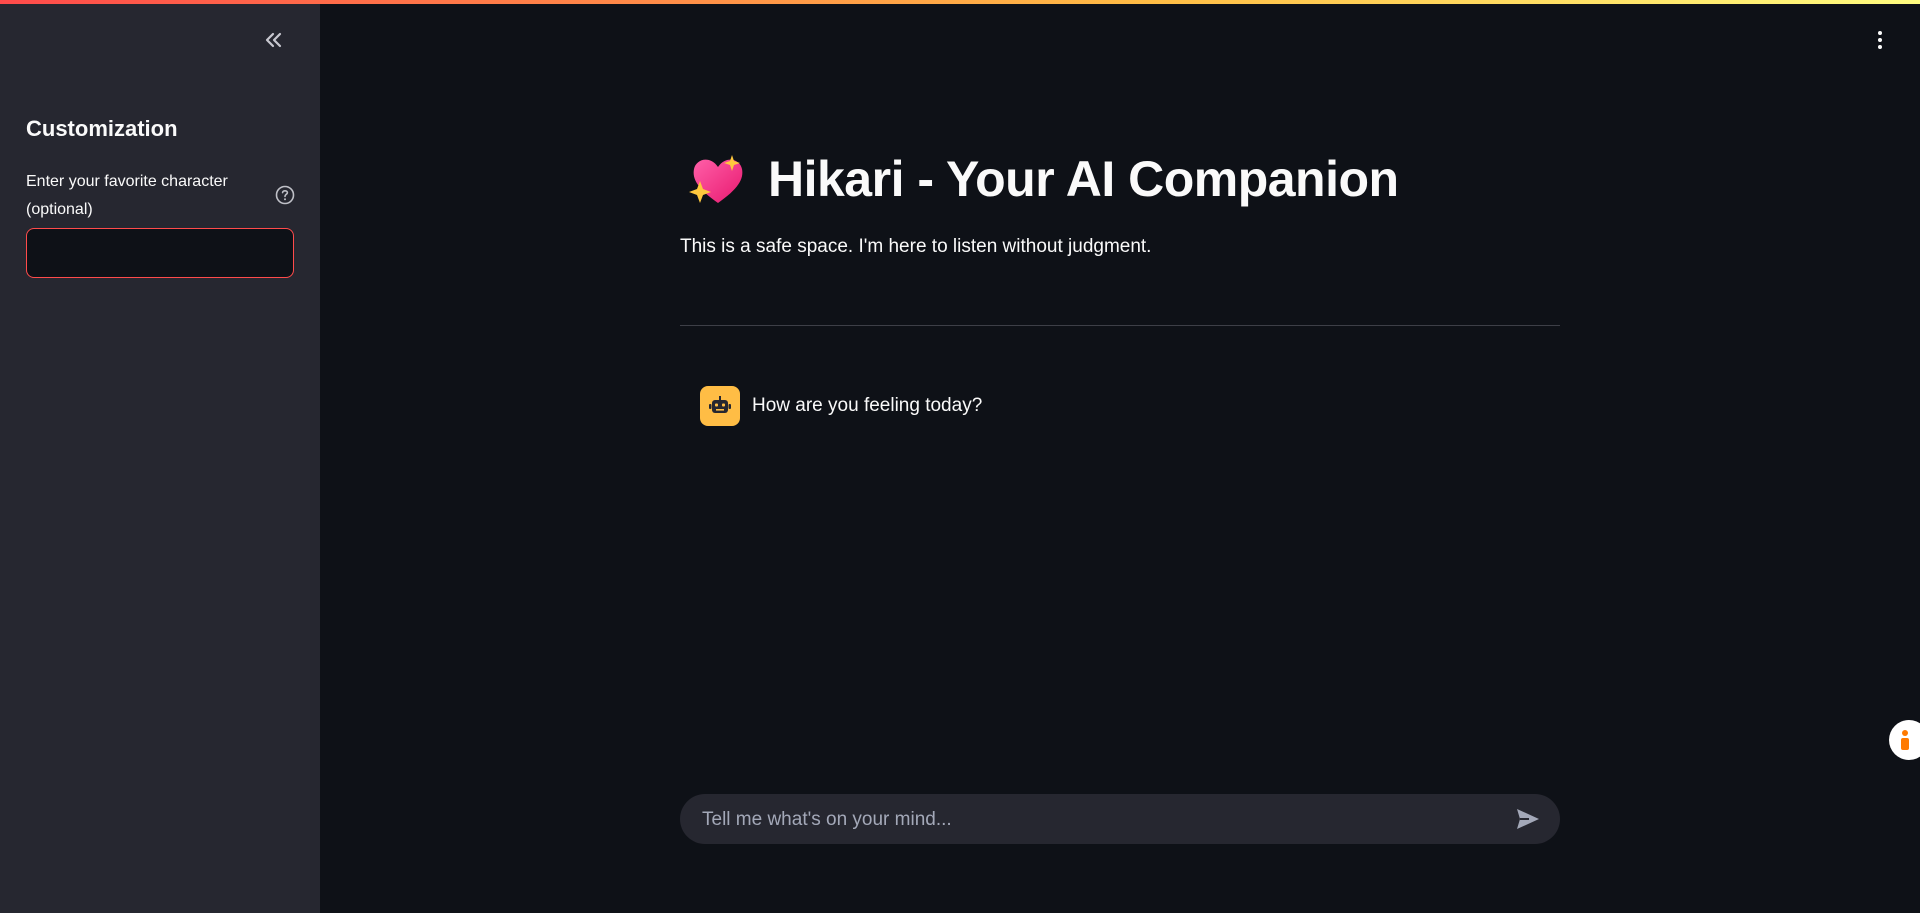 This screenshot has height=913, width=1920. I want to click on top-decoration-bar, so click(960, 2).